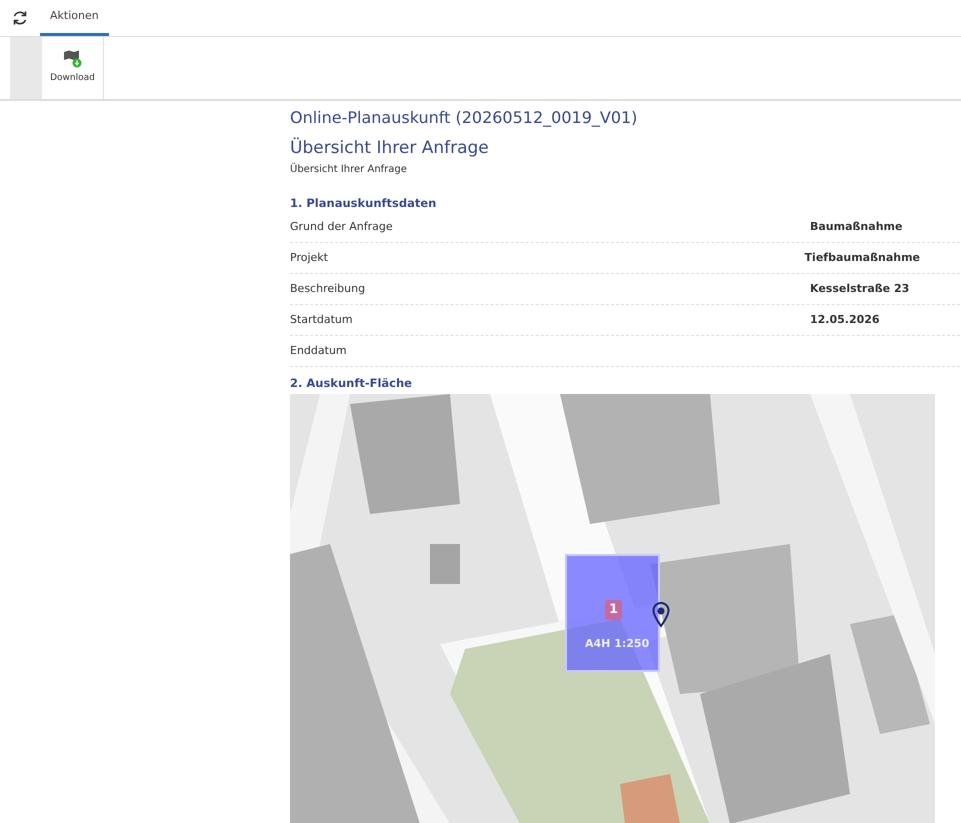 The image size is (961, 823). What do you see at coordinates (617, 644) in the screenshot?
I see `area-label: A4H 1:250` at bounding box center [617, 644].